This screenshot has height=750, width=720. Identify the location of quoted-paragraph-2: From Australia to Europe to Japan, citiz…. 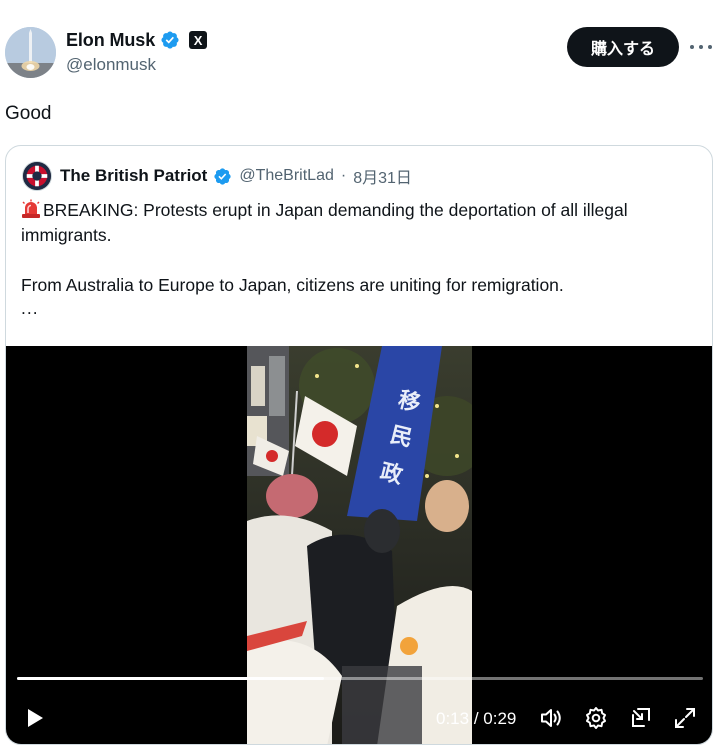
(292, 285).